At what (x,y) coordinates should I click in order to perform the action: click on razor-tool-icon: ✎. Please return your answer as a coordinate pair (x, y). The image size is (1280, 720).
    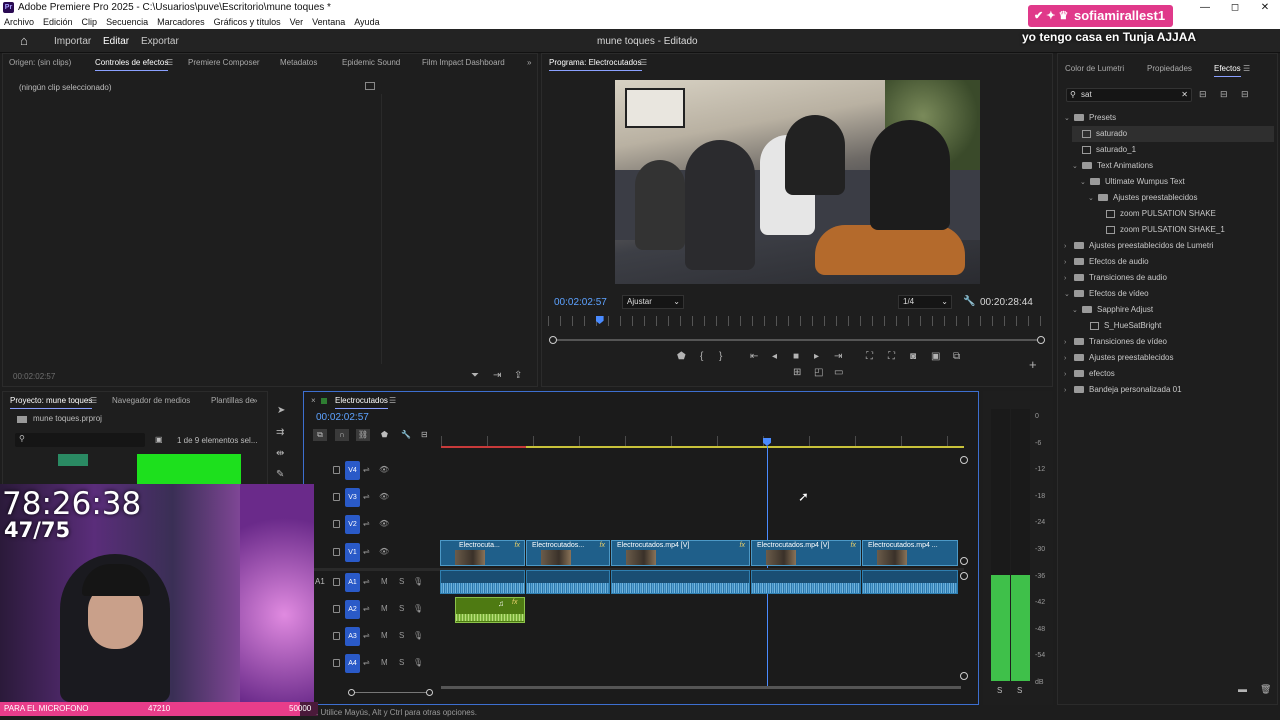
    Looking at the image, I should click on (280, 474).